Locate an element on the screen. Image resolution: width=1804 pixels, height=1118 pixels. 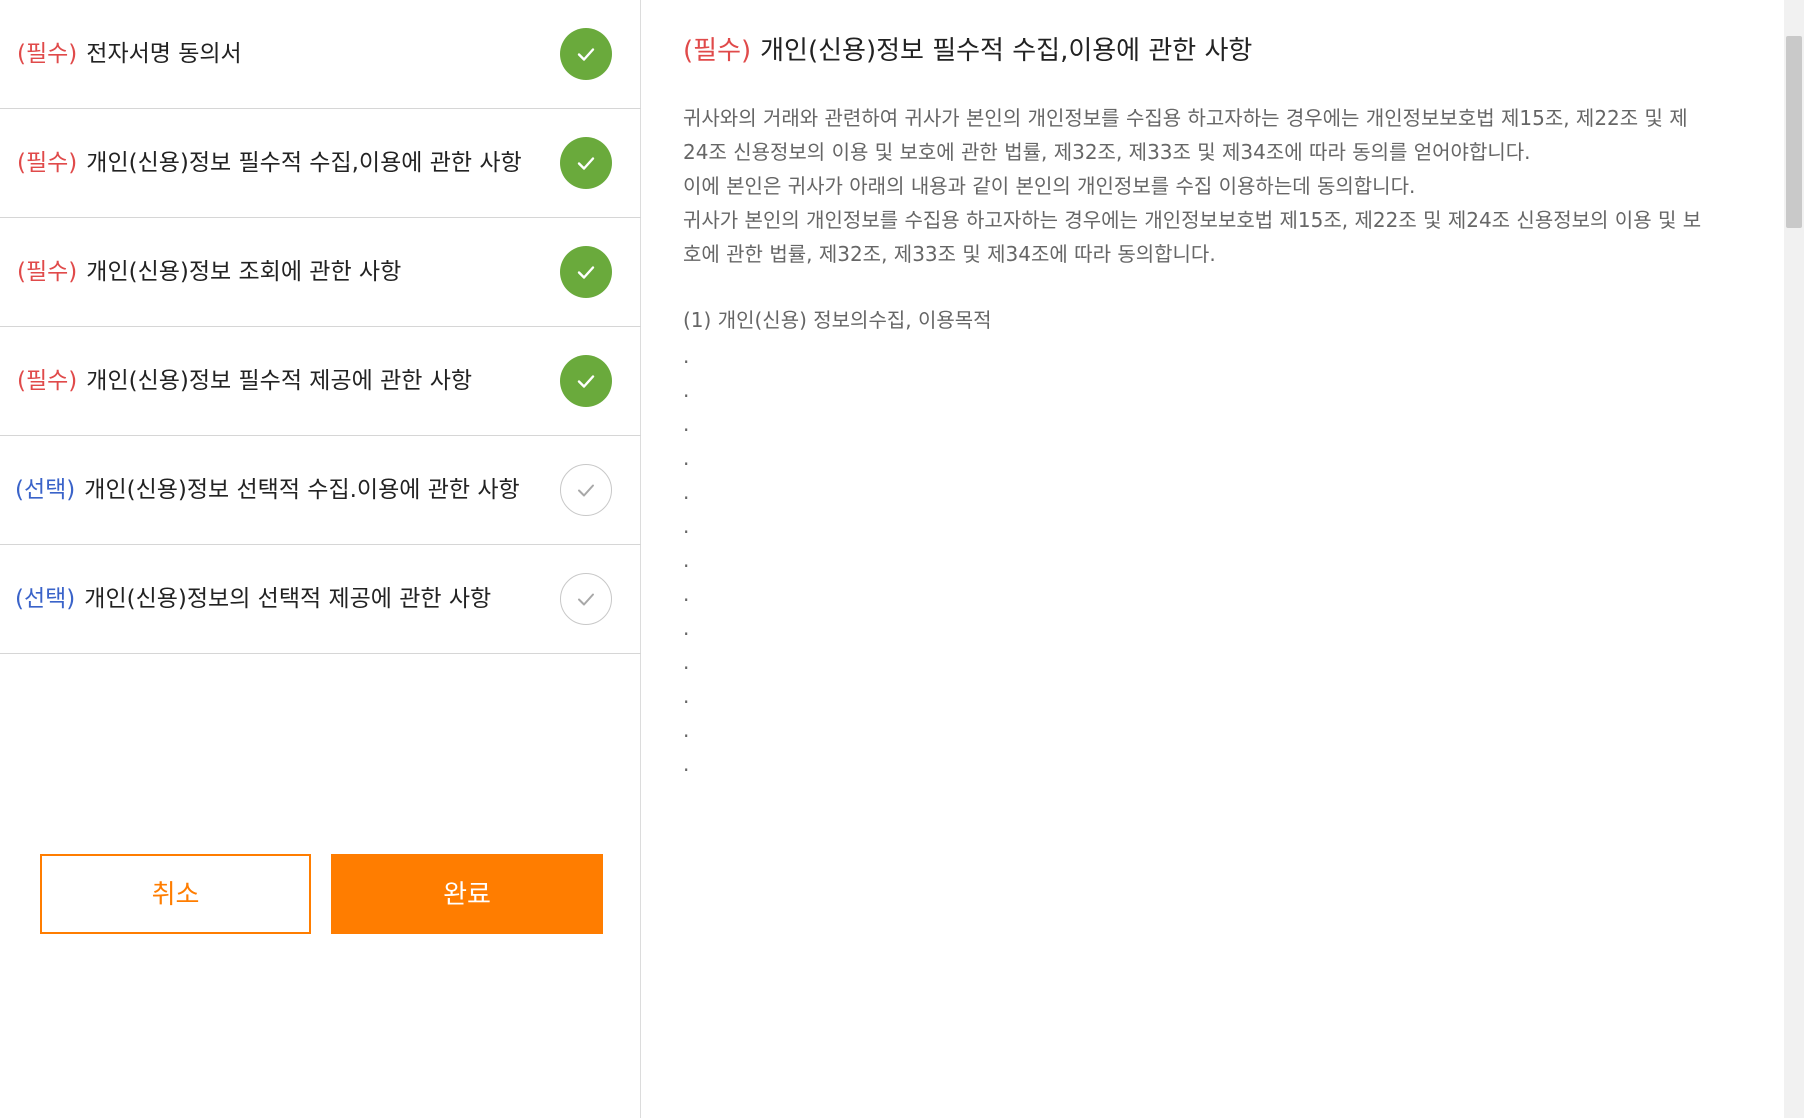
consent-item-text: (필수) 전자서명 동의서 is located at coordinates (129, 54).